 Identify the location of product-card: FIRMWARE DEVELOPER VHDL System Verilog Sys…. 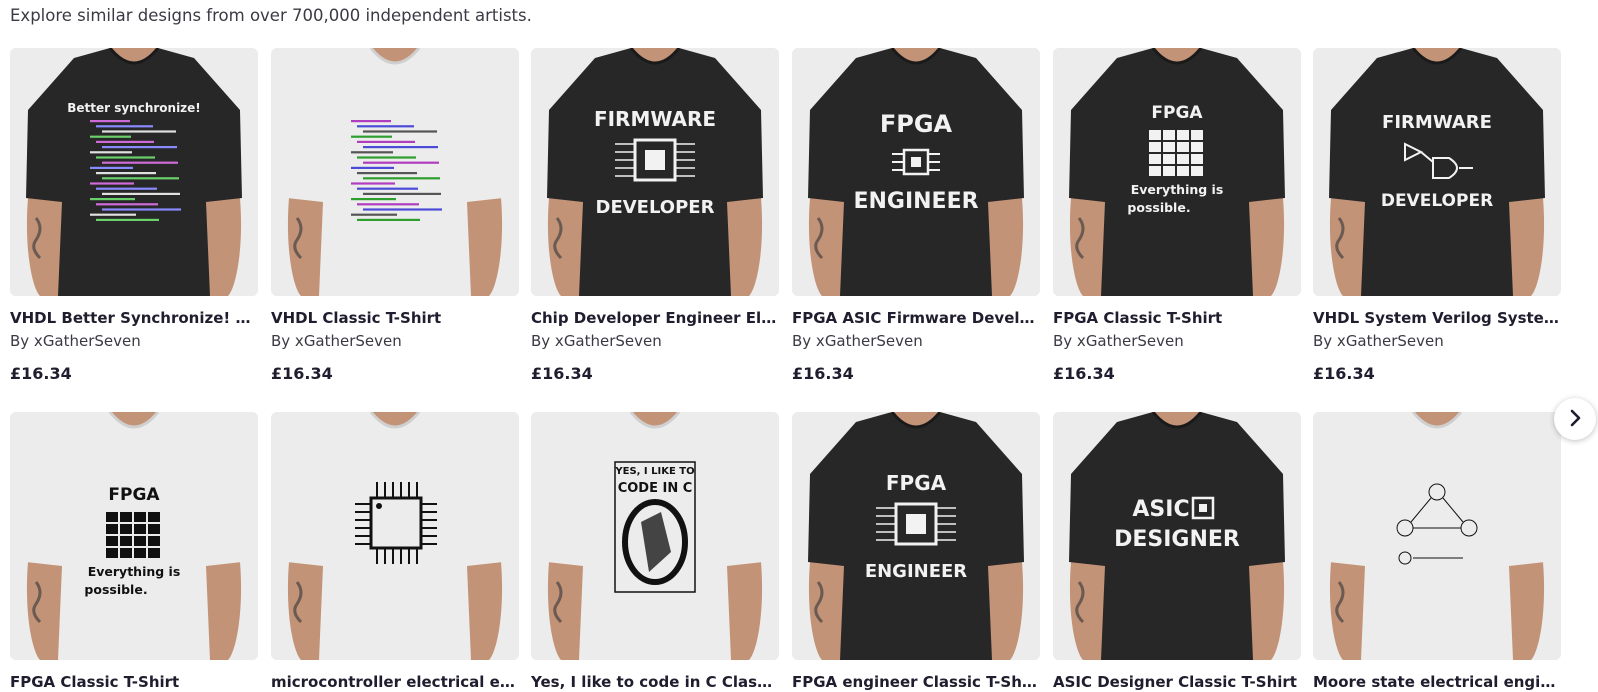
(1437, 216).